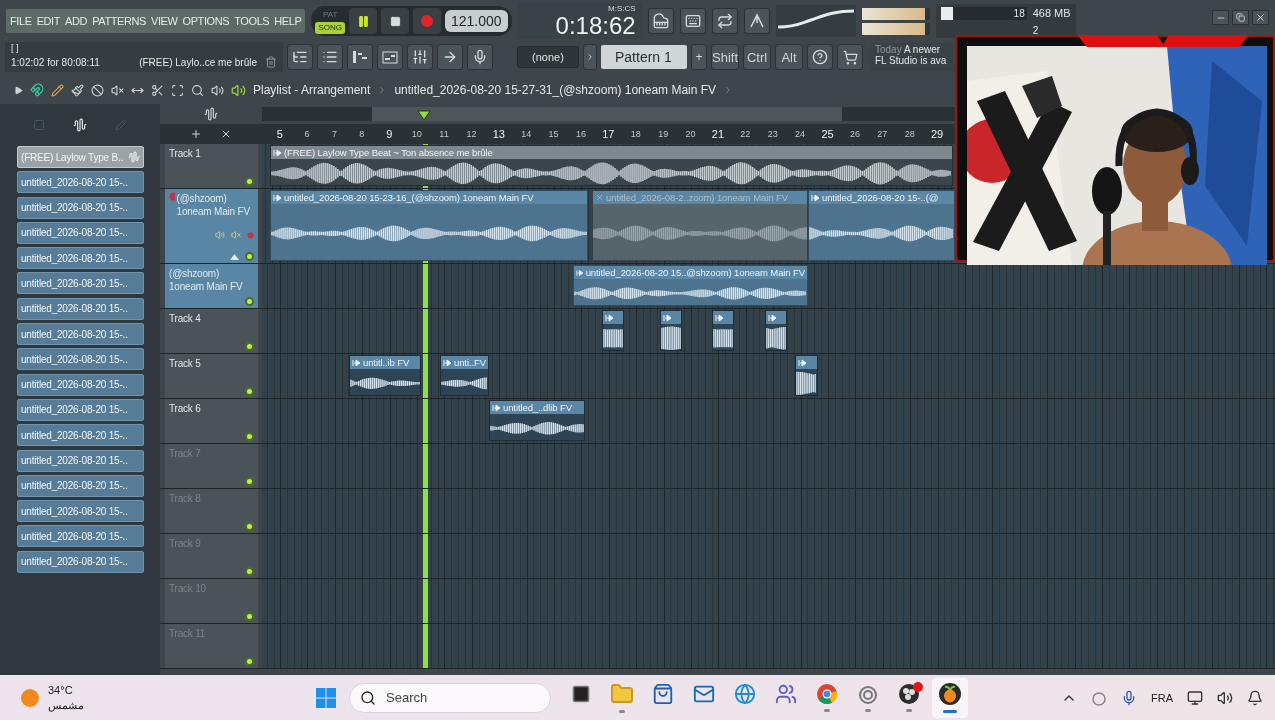  I want to click on menu-item: EDIT, so click(48, 21).